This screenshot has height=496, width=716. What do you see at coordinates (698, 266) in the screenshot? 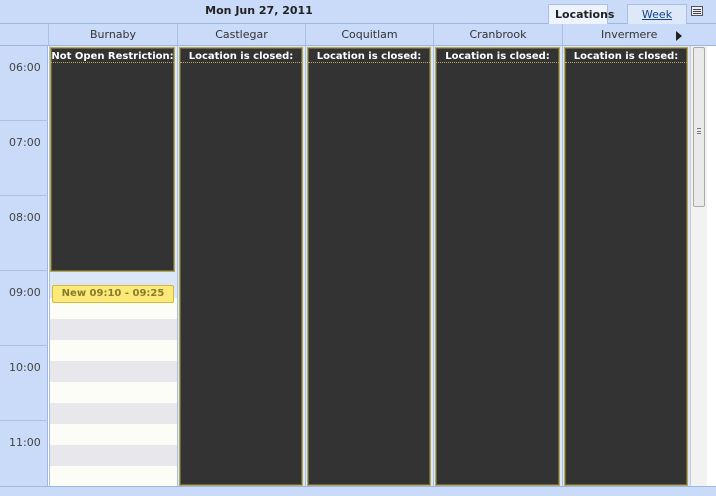
I see `vertical-scrollbar` at bounding box center [698, 266].